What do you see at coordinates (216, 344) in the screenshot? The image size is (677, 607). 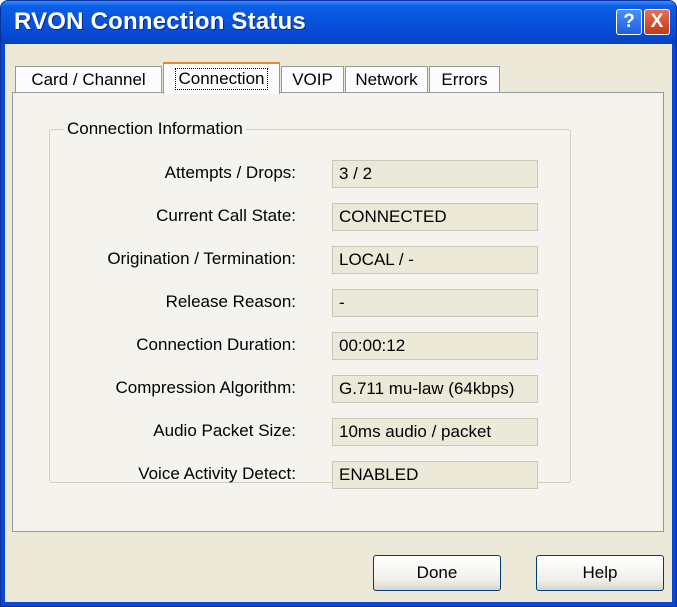 I see `connection-duration-label: Connection Duration:` at bounding box center [216, 344].